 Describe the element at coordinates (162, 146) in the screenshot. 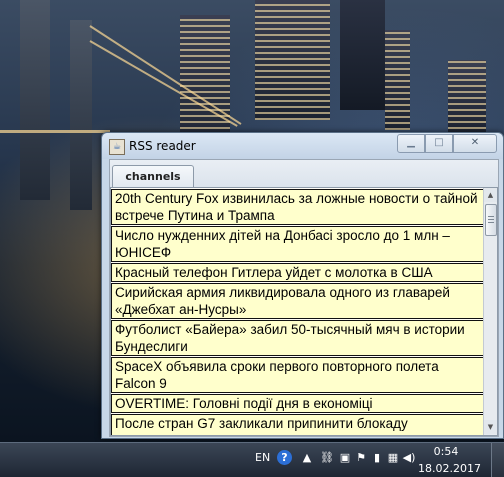

I see `window-title: RSS reader` at that location.